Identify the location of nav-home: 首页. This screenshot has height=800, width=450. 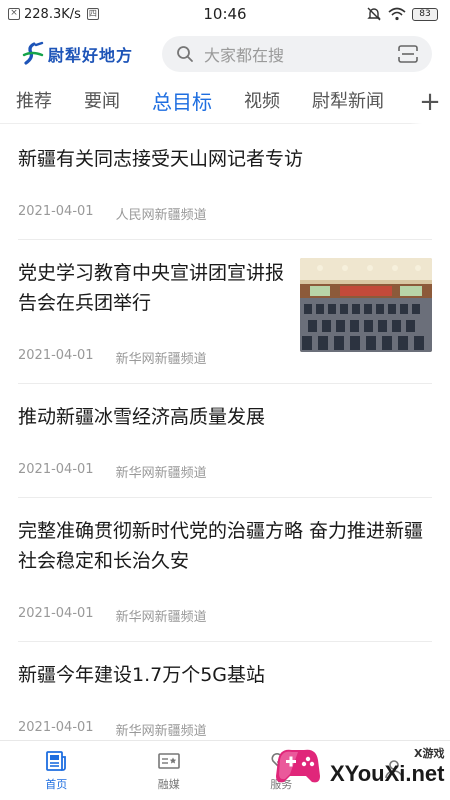
(56, 770).